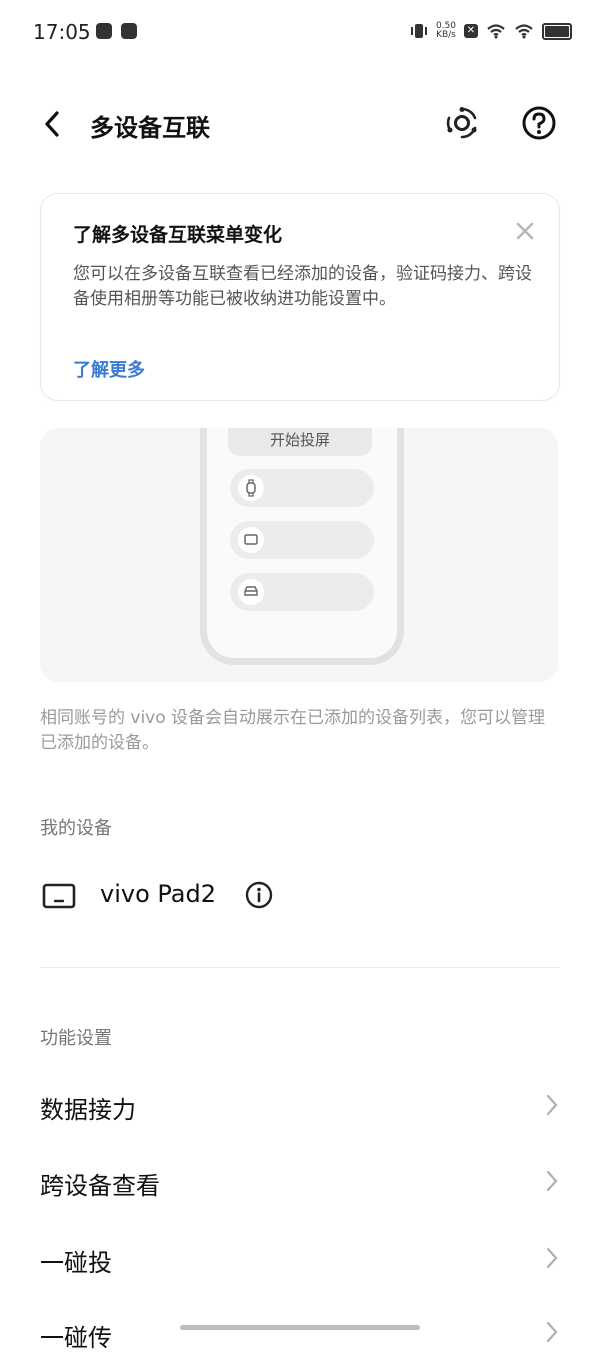  Describe the element at coordinates (100, 1183) in the screenshot. I see `setting-cross-device-view: 跨设备查看` at that location.